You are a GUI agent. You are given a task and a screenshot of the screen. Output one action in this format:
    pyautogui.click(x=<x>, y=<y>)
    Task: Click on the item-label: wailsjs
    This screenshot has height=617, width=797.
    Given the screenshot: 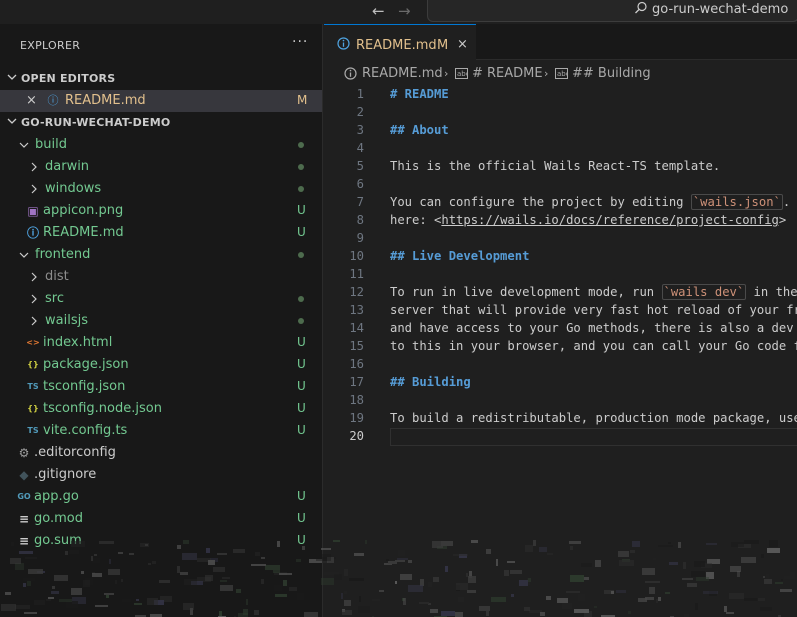 What is the action you would take?
    pyautogui.click(x=66, y=320)
    